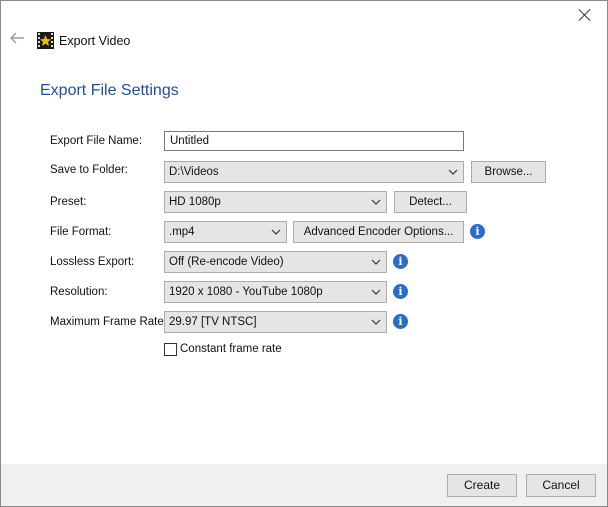  Describe the element at coordinates (89, 170) in the screenshot. I see `save-to-folder-label: Save to Folder:` at that location.